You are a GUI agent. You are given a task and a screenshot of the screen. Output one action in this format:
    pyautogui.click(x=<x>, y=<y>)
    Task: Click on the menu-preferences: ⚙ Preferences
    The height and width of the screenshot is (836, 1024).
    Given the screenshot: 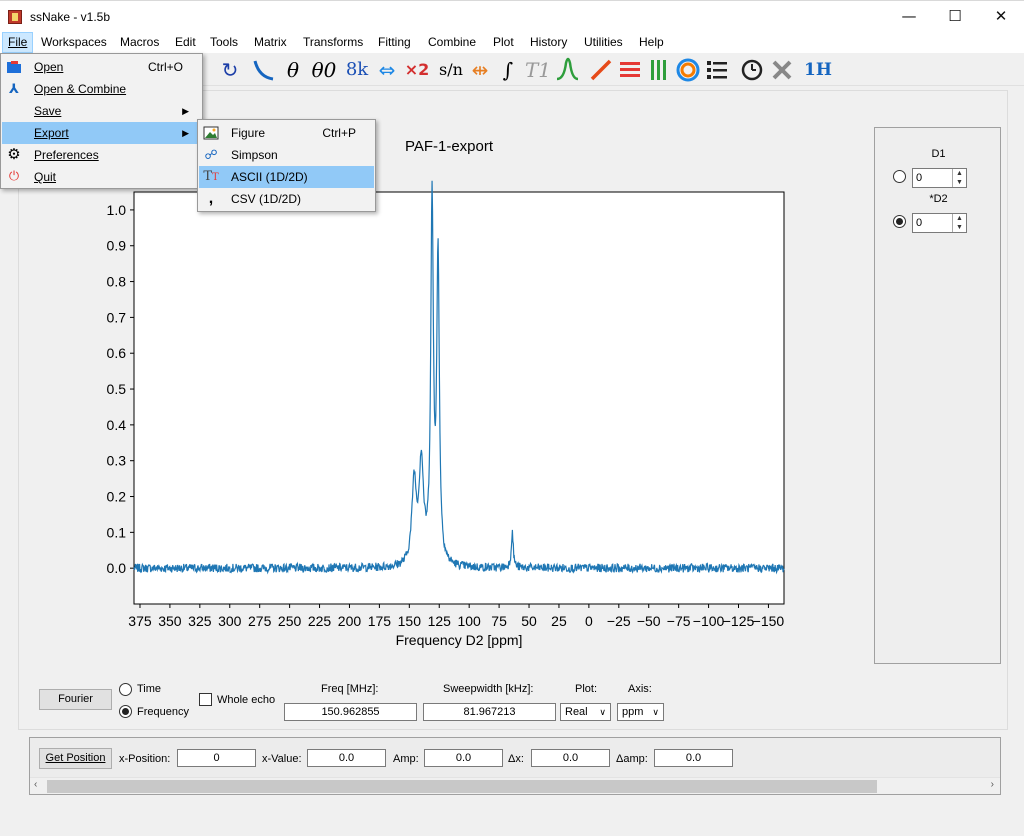 What is the action you would take?
    pyautogui.click(x=101, y=155)
    